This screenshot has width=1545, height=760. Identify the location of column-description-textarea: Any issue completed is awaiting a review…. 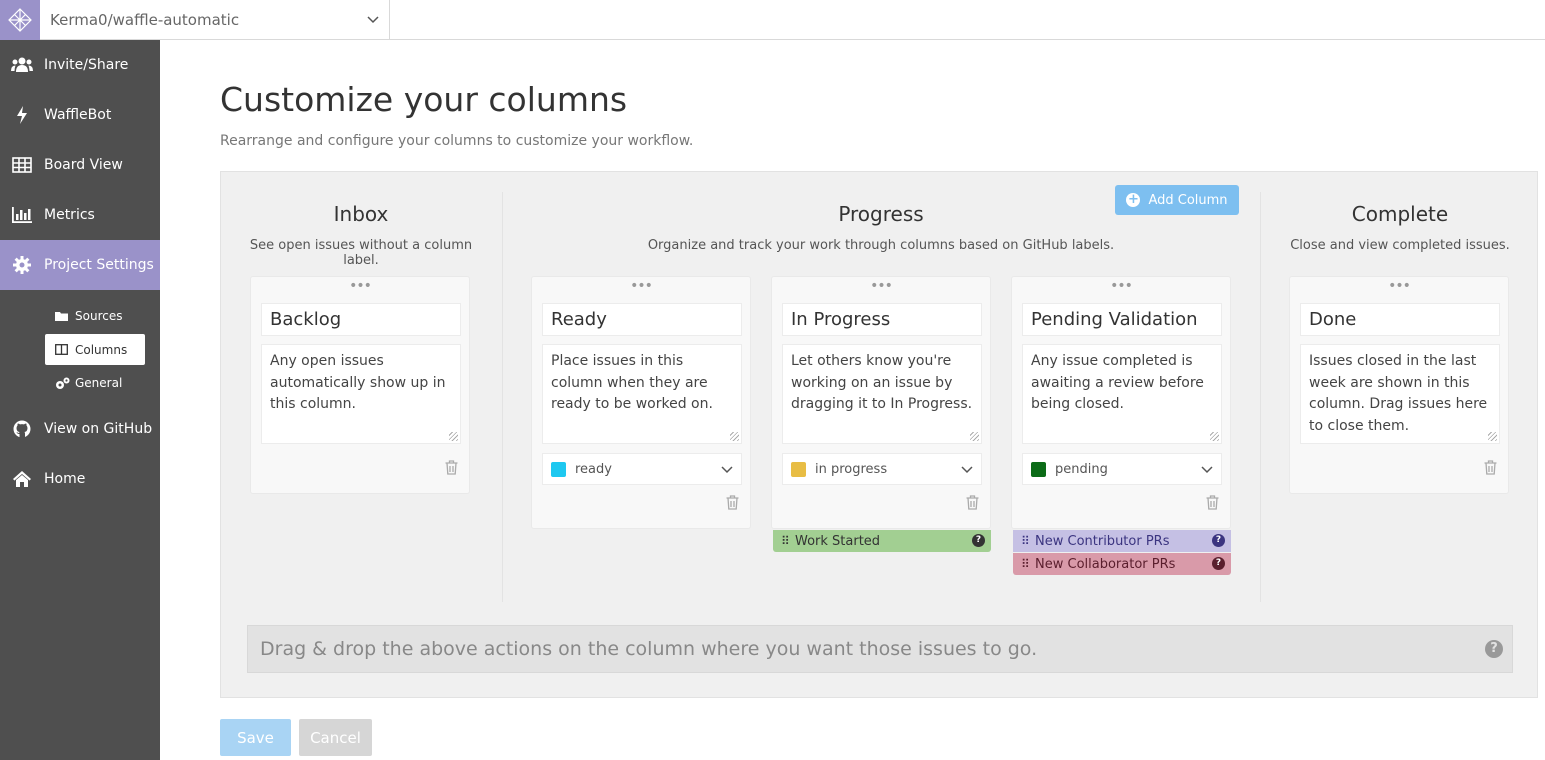
(1122, 394).